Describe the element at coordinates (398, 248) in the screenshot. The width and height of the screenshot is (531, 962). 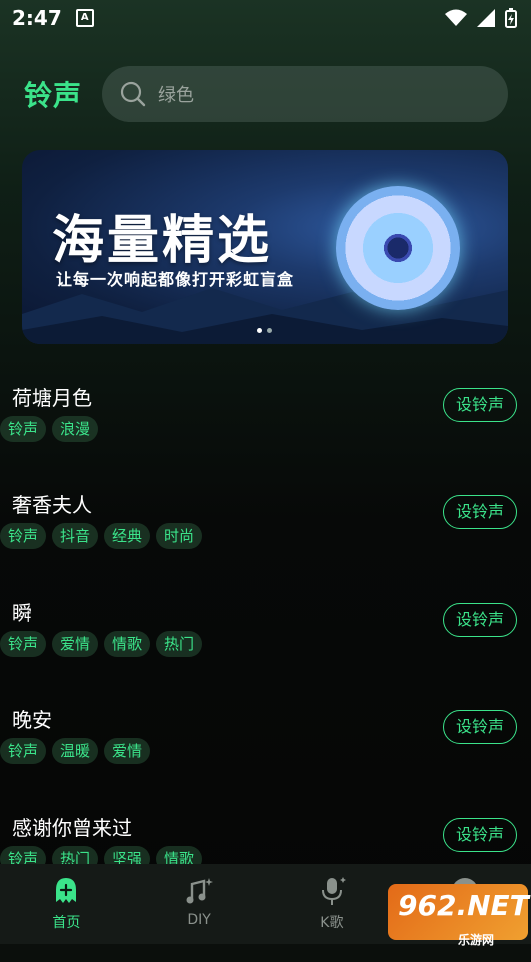
I see `vinyl-disc-image` at that location.